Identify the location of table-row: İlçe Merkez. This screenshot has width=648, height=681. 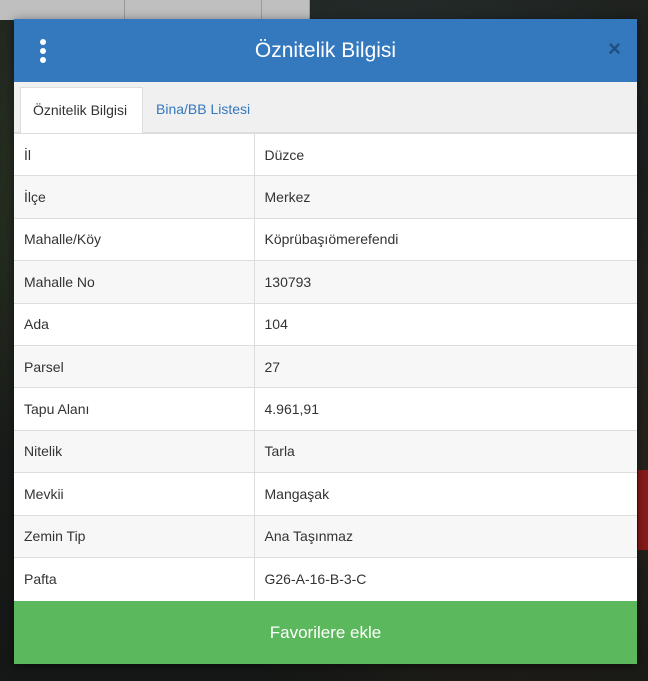
(325, 197).